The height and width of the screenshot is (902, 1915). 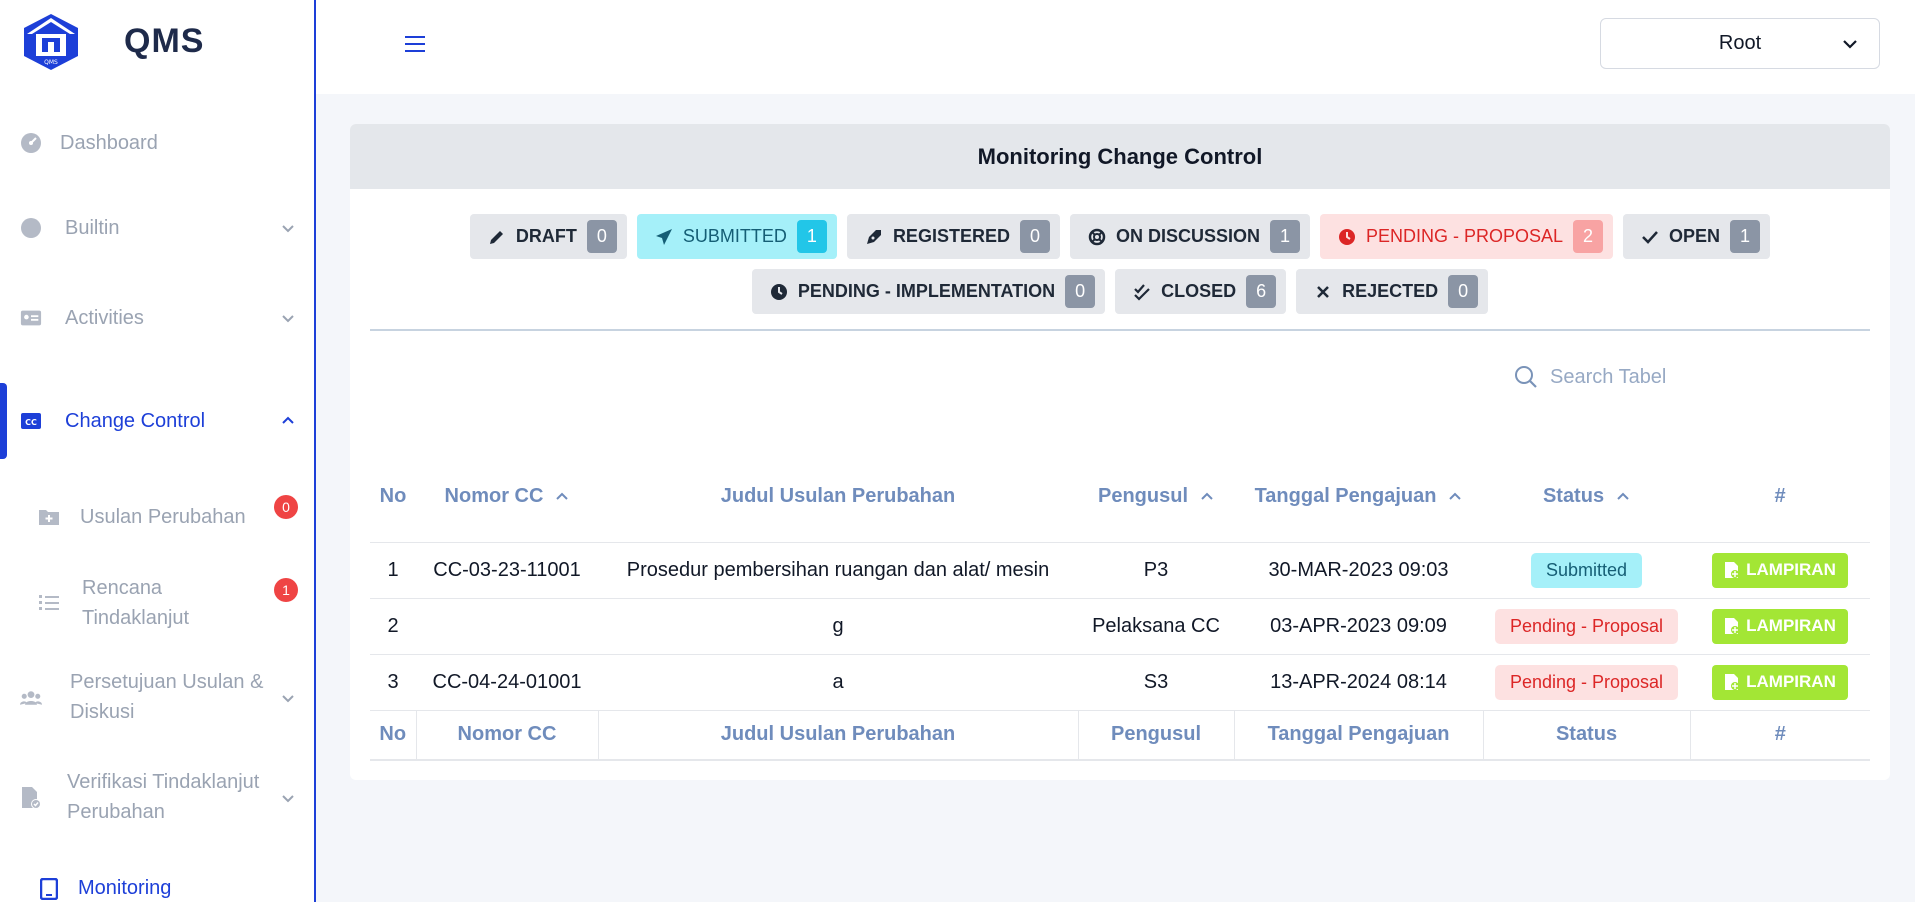 I want to click on app-logo: QMS QMS, so click(x=111, y=41).